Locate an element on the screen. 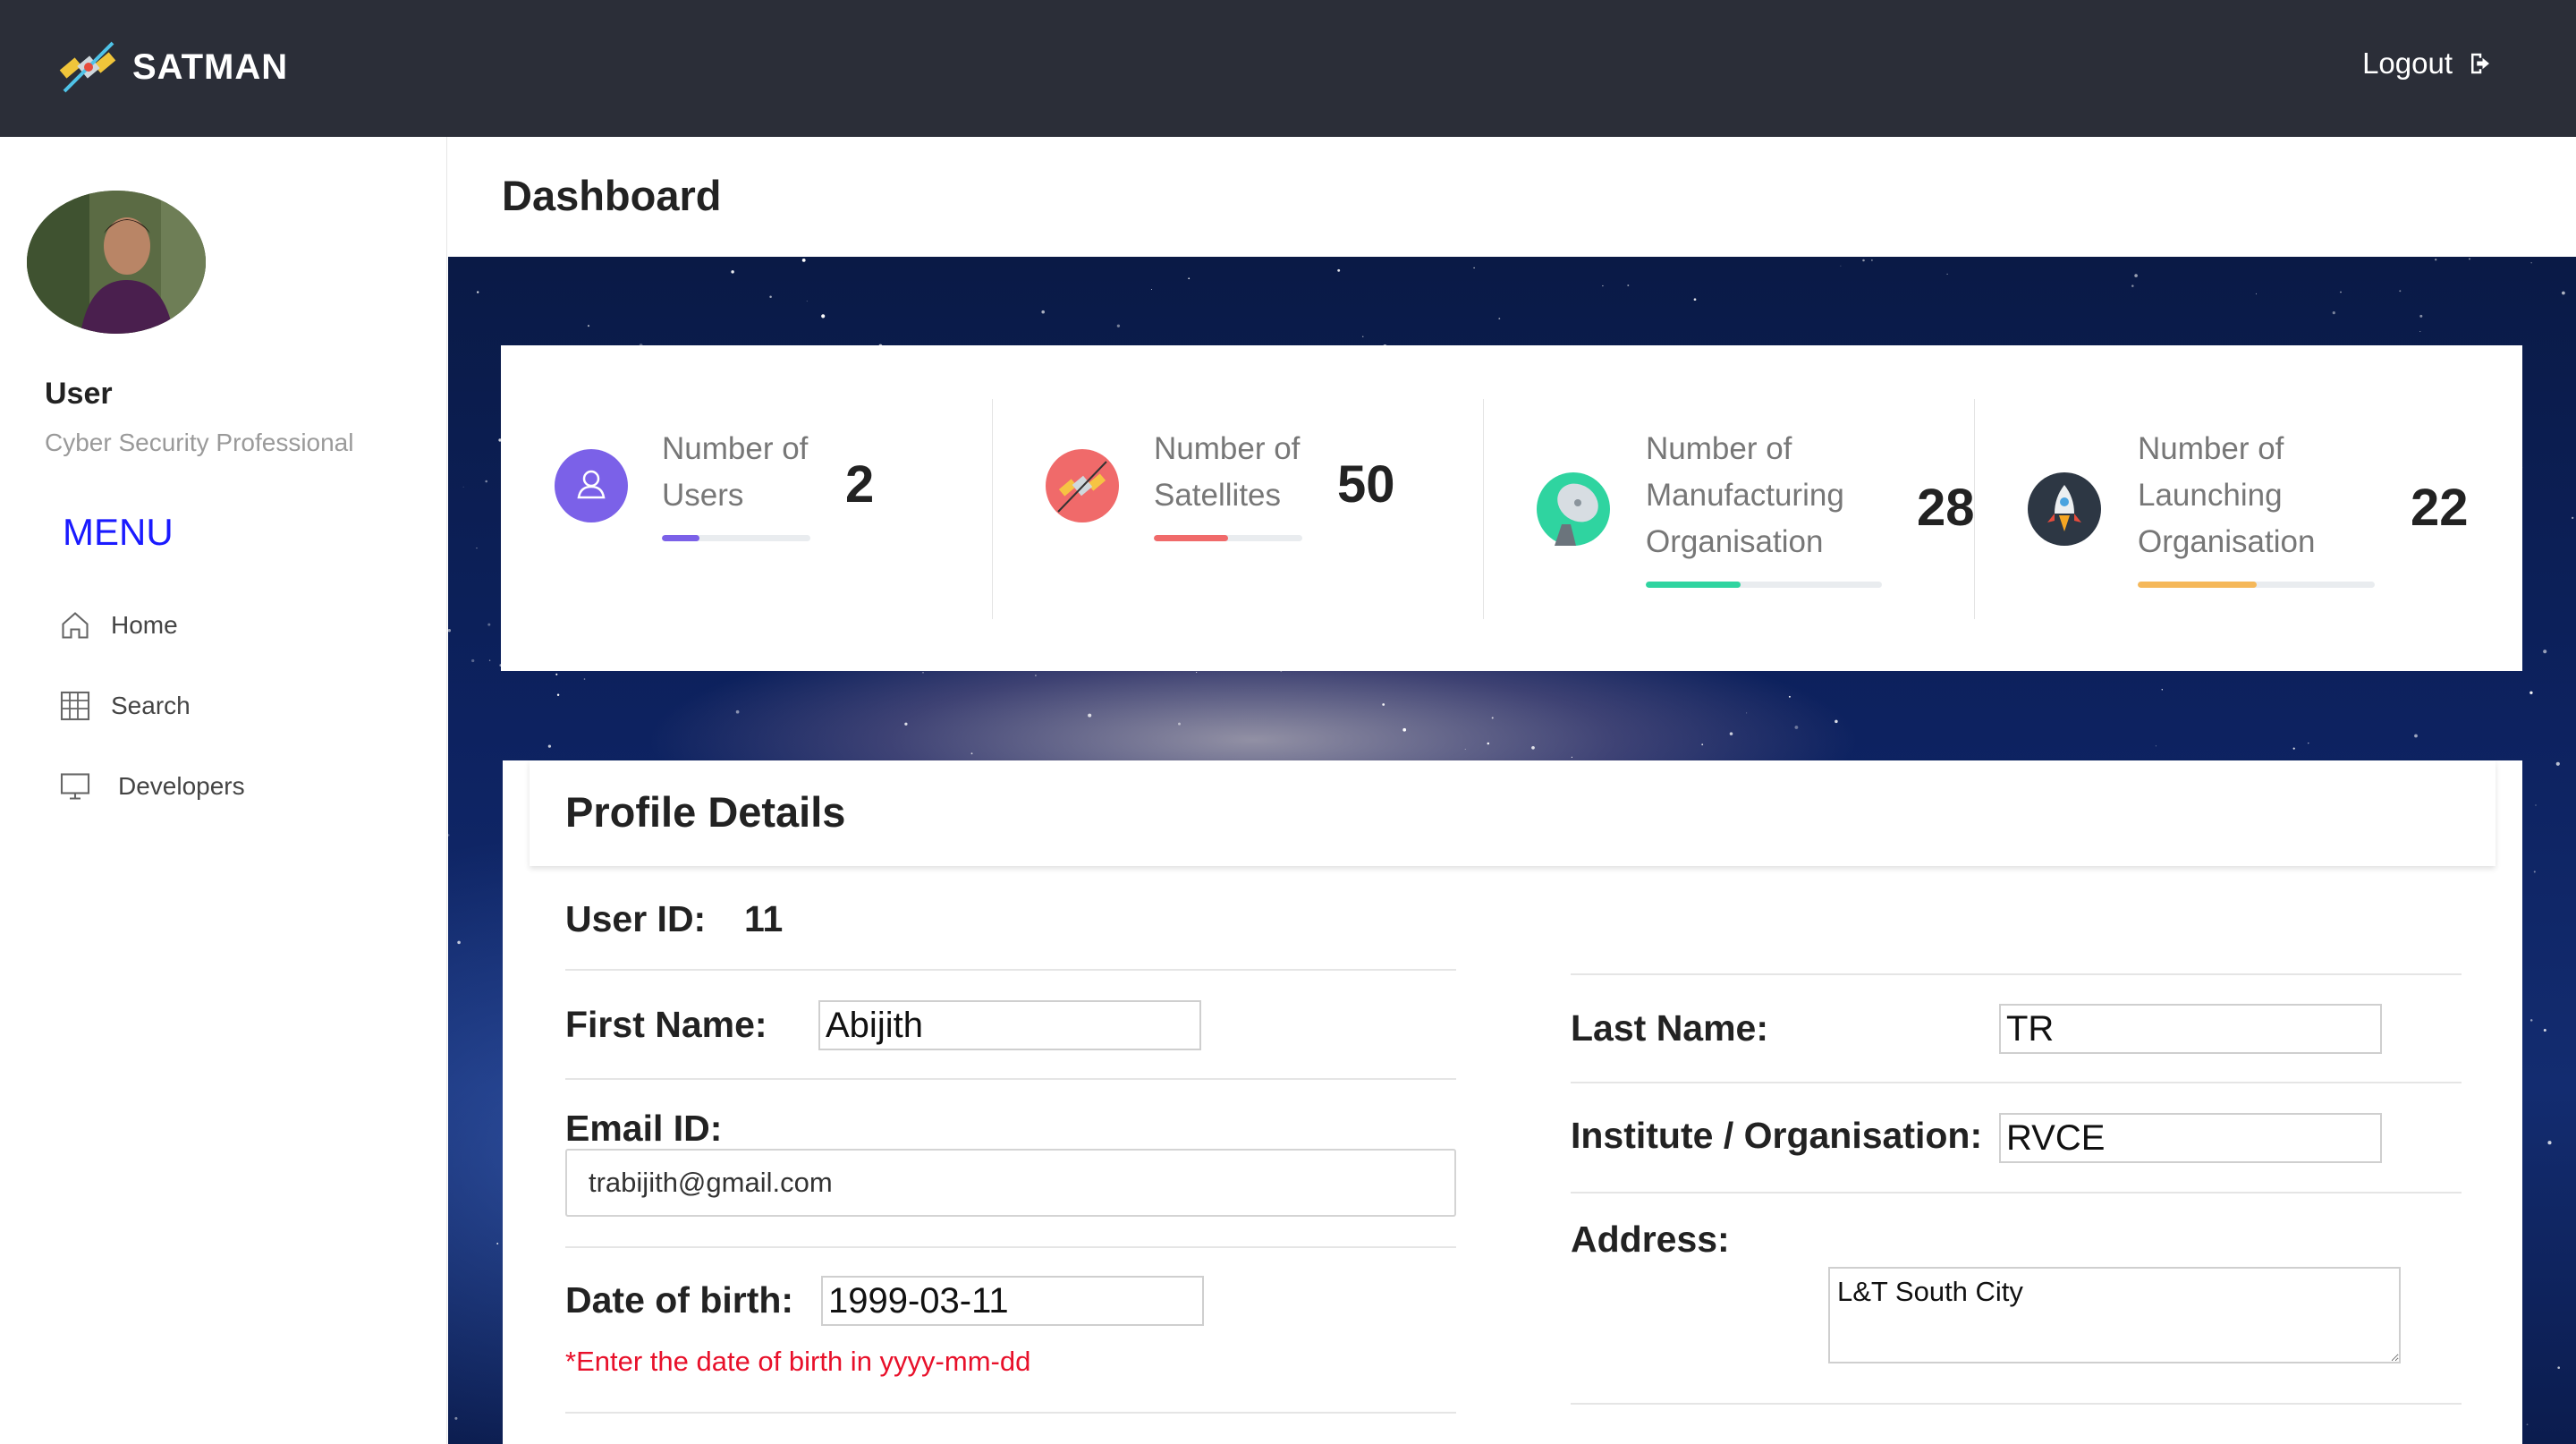 The height and width of the screenshot is (1444, 2576). user-name: User is located at coordinates (79, 394).